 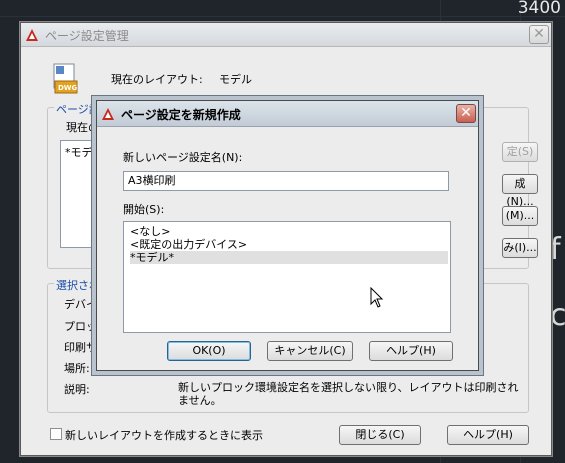 What do you see at coordinates (289, 244) in the screenshot?
I see `list-item: <既定の出力デバイス>` at bounding box center [289, 244].